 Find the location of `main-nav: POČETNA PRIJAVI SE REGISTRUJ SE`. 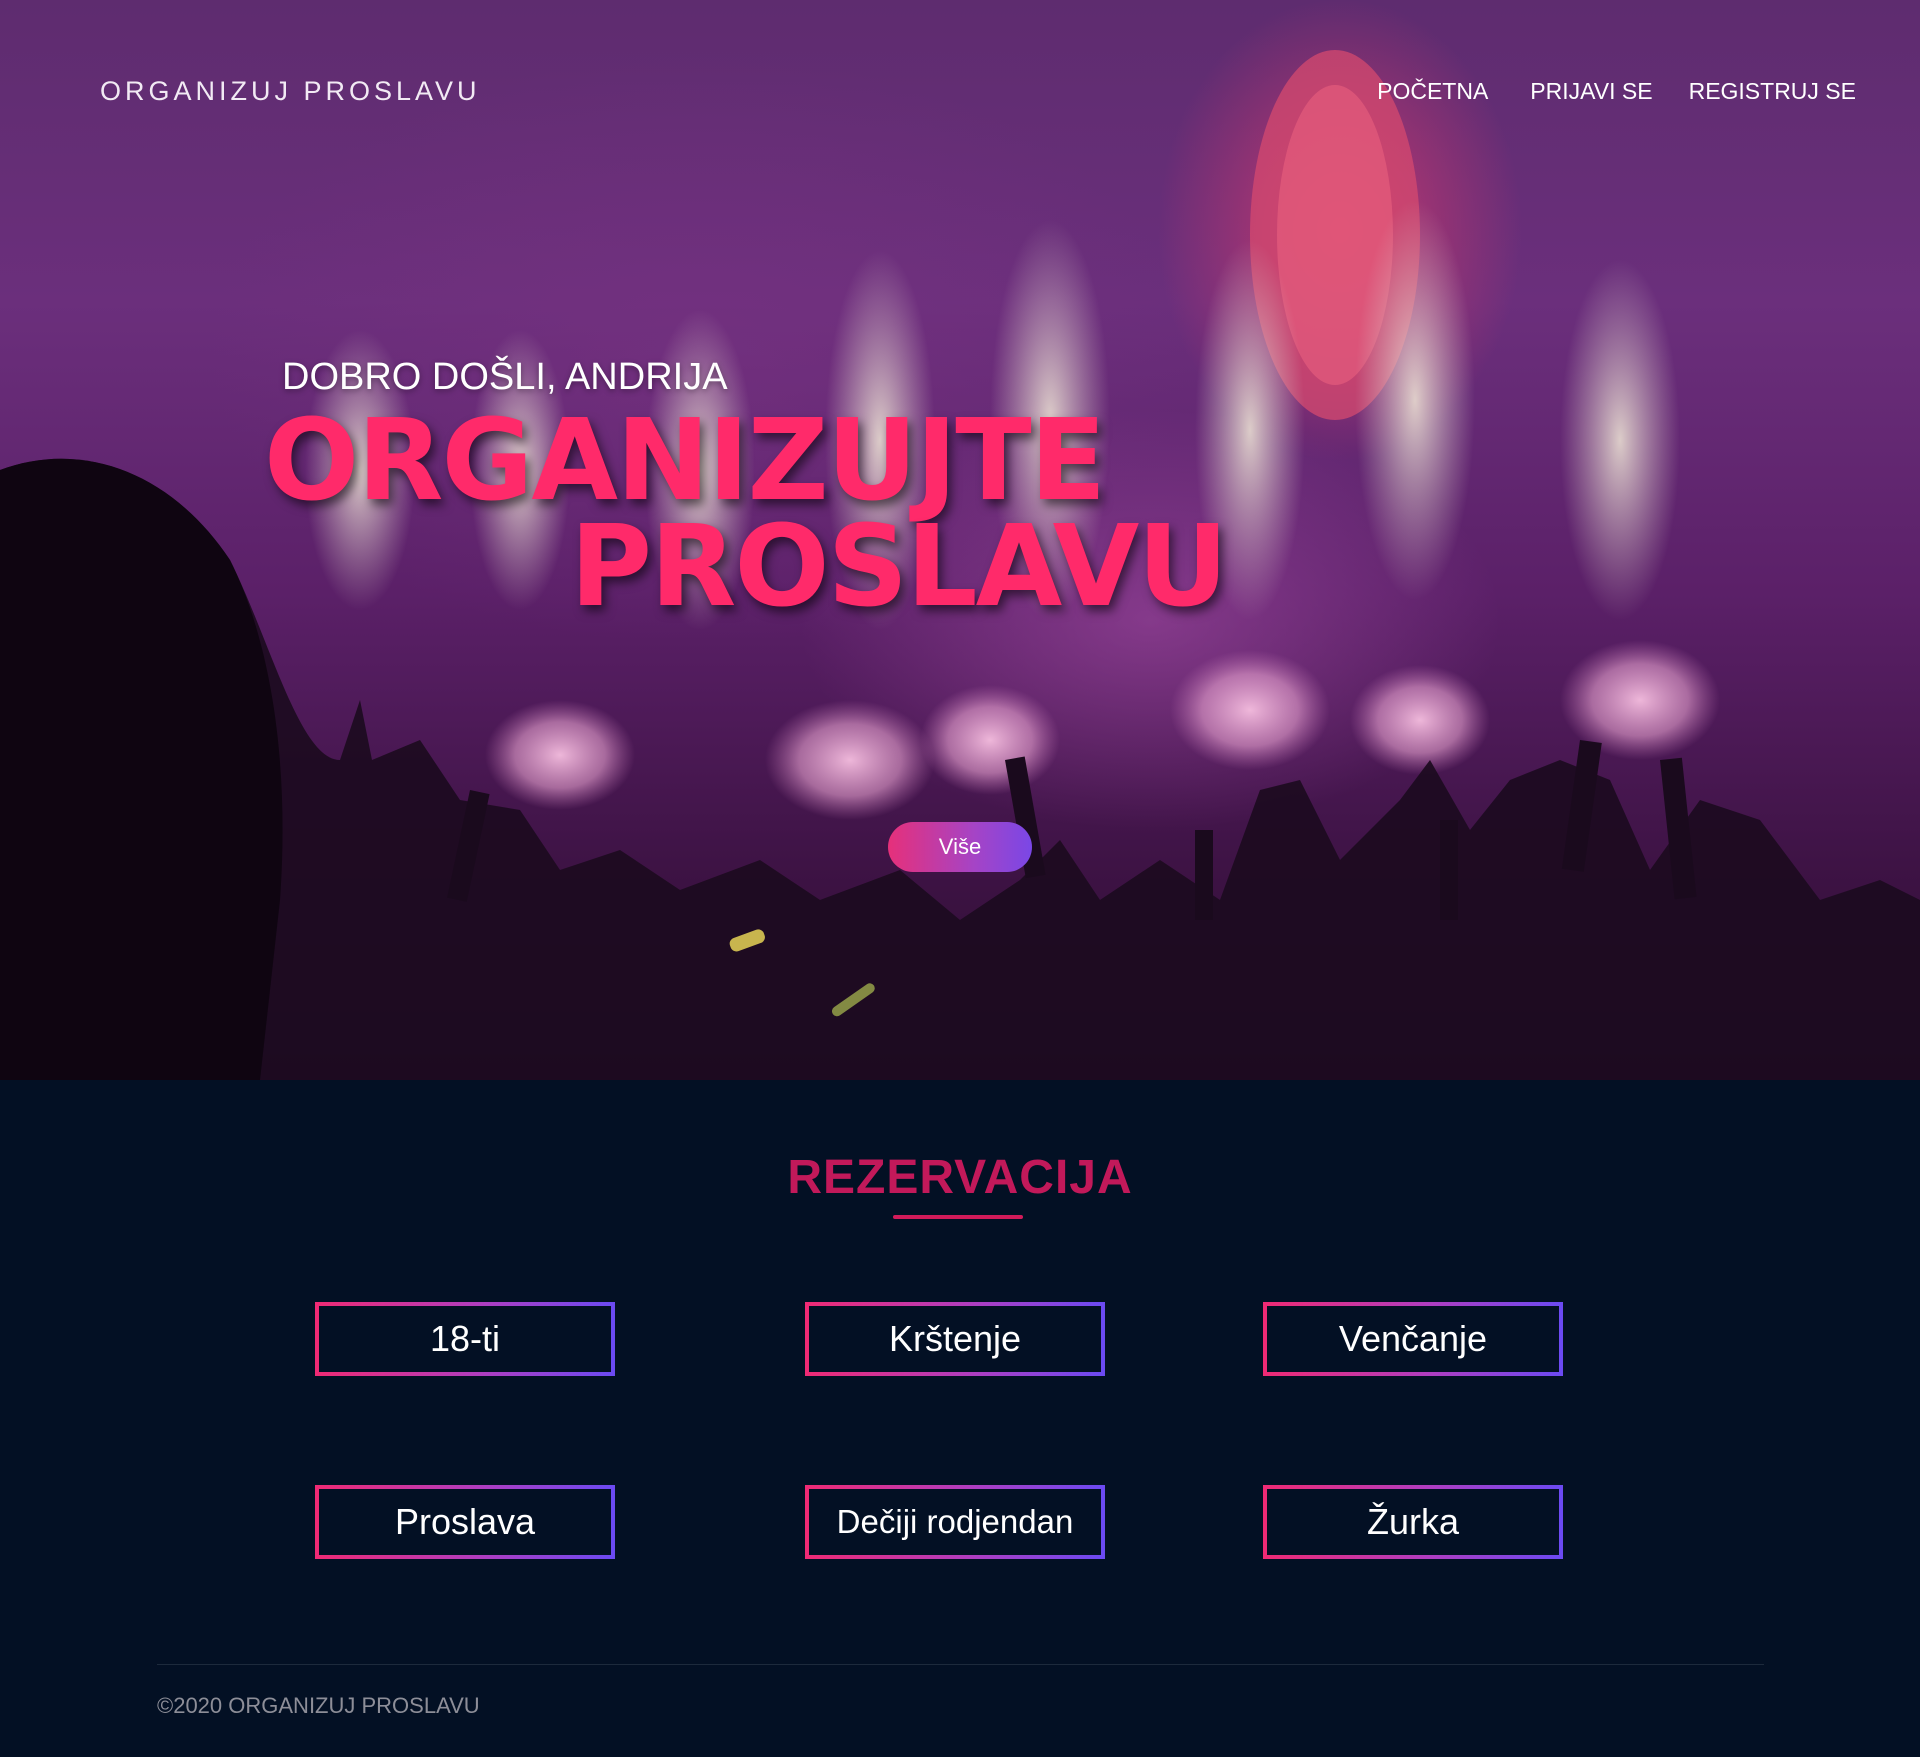

main-nav: POČETNA PRIJAVI SE REGISTRUJ SE is located at coordinates (1616, 91).